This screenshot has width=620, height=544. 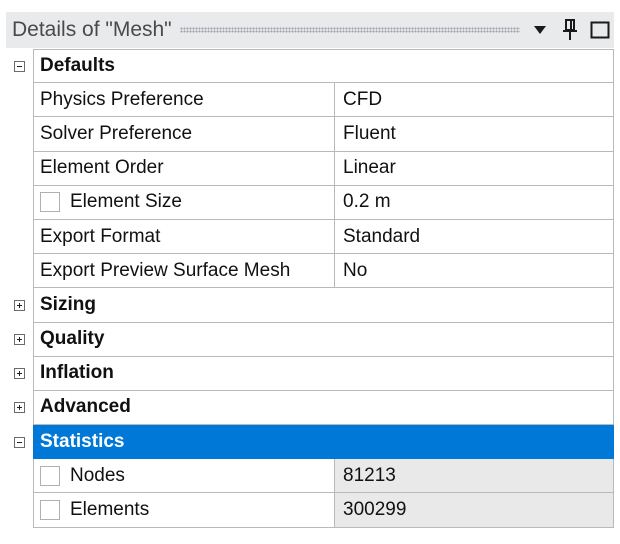 What do you see at coordinates (474, 100) in the screenshot?
I see `property-value: CFD` at bounding box center [474, 100].